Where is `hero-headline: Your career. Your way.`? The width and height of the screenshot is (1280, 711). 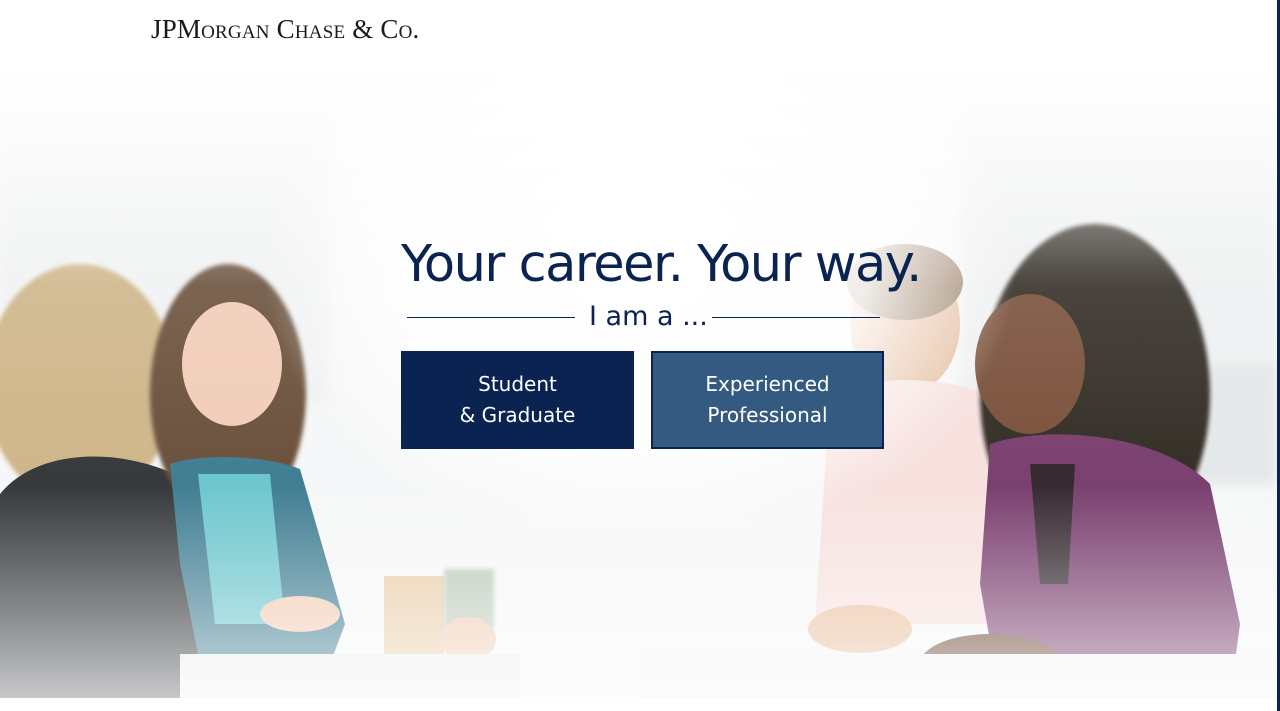
hero-headline: Your career. Your way. is located at coordinates (661, 264).